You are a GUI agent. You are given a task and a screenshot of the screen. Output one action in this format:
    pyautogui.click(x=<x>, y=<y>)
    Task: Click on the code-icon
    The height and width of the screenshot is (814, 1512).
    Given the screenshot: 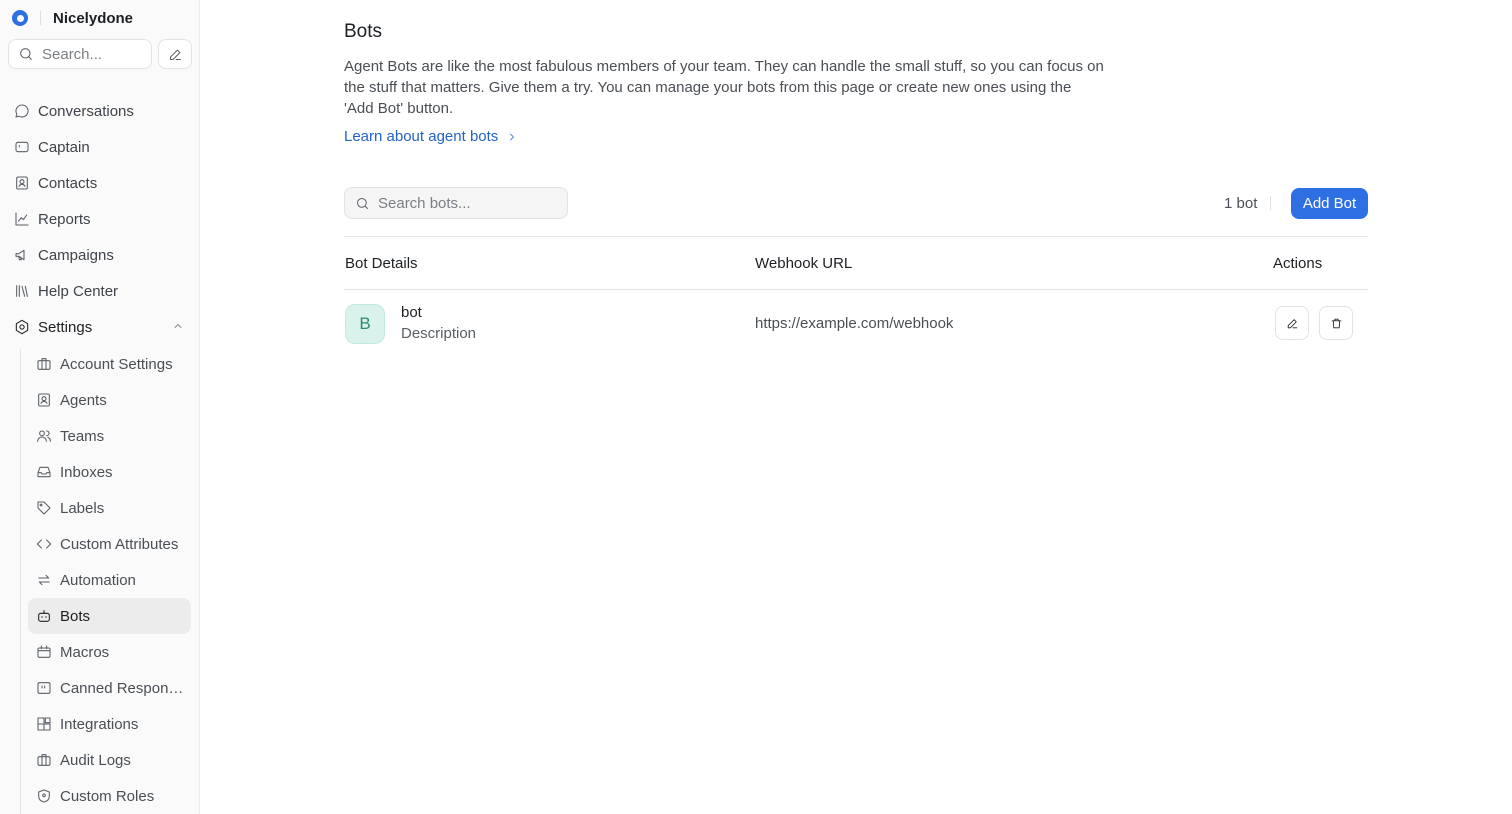 What is the action you would take?
    pyautogui.click(x=44, y=544)
    